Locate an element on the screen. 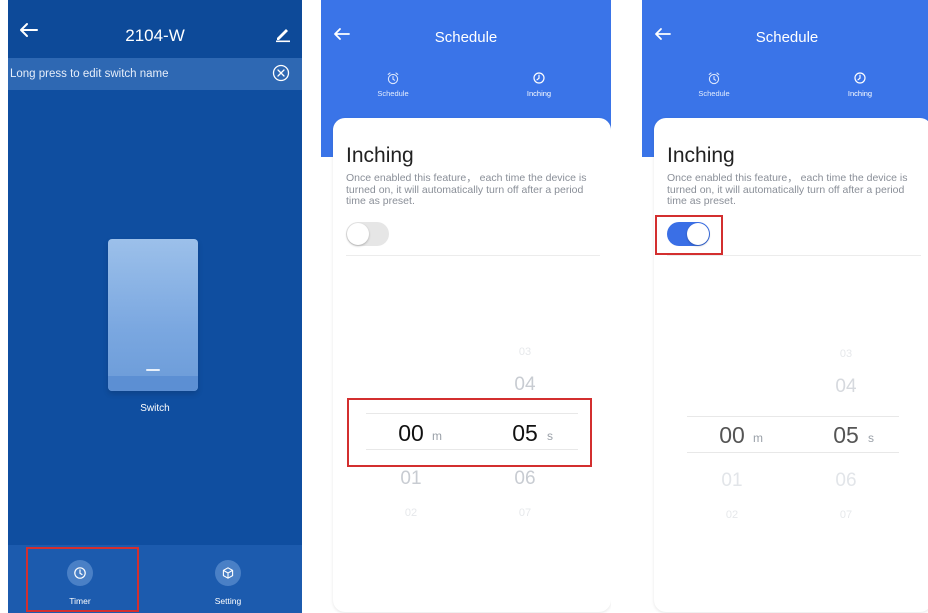 This screenshot has height=613, width=928. rename-hint-bar: Long press to edit switch name is located at coordinates (155, 74).